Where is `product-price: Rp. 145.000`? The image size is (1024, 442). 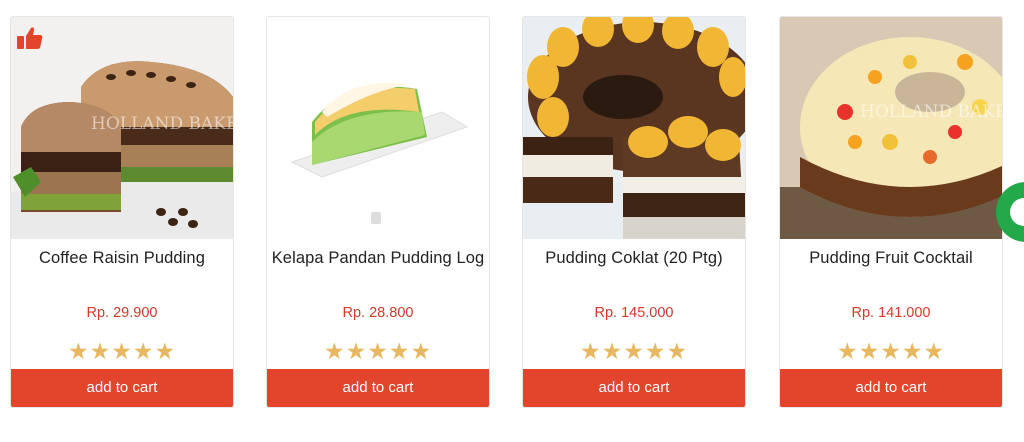
product-price: Rp. 145.000 is located at coordinates (634, 313).